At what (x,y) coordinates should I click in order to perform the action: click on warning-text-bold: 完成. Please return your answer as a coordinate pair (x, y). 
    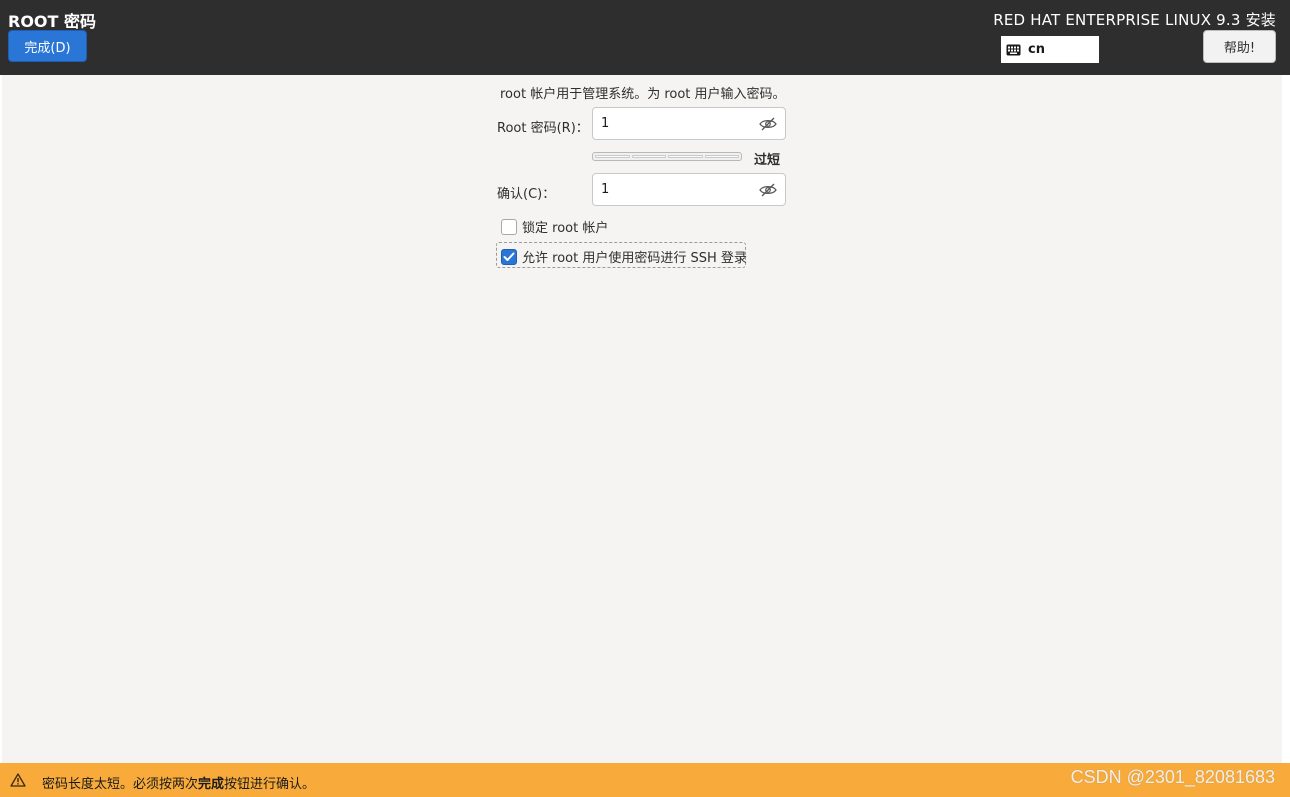
    Looking at the image, I should click on (211, 784).